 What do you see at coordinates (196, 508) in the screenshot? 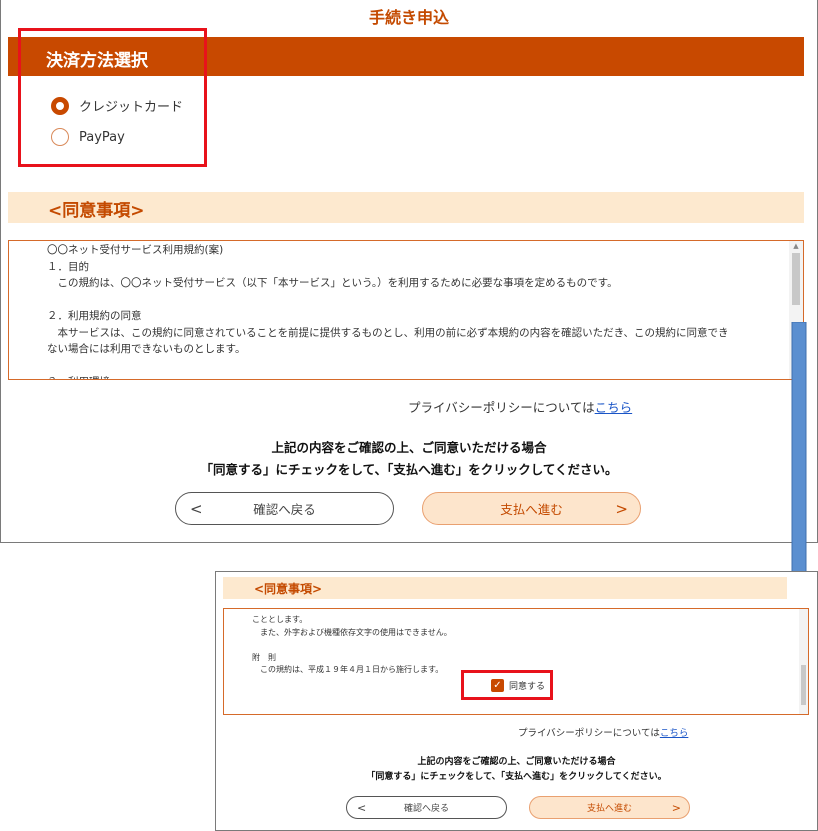
I see `chevron-left-icon: <` at bounding box center [196, 508].